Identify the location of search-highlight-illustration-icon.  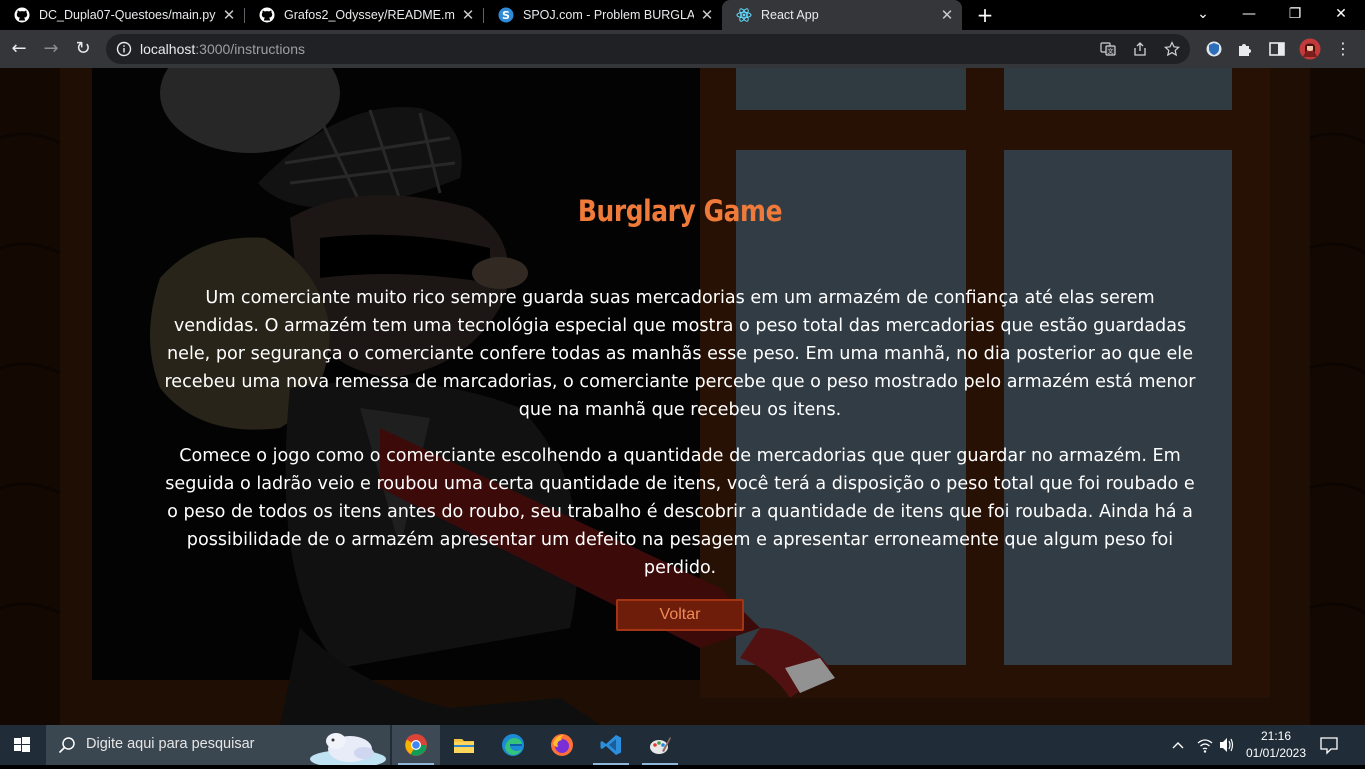
(348, 749).